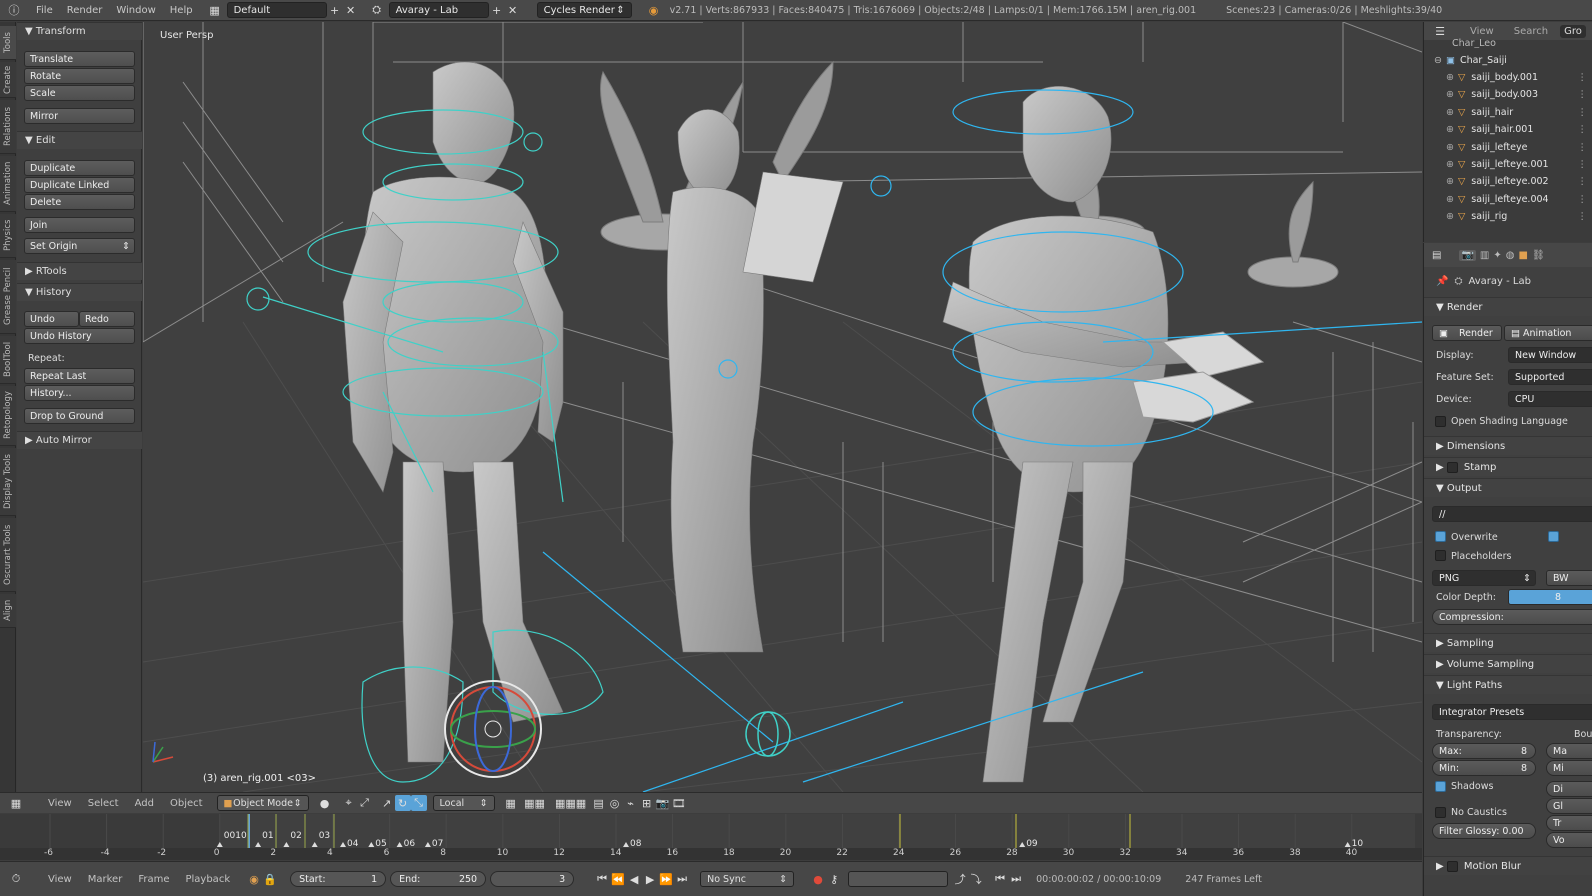 The width and height of the screenshot is (1592, 896). What do you see at coordinates (679, 803) in the screenshot?
I see `opengl-anim-icon: 🎞` at bounding box center [679, 803].